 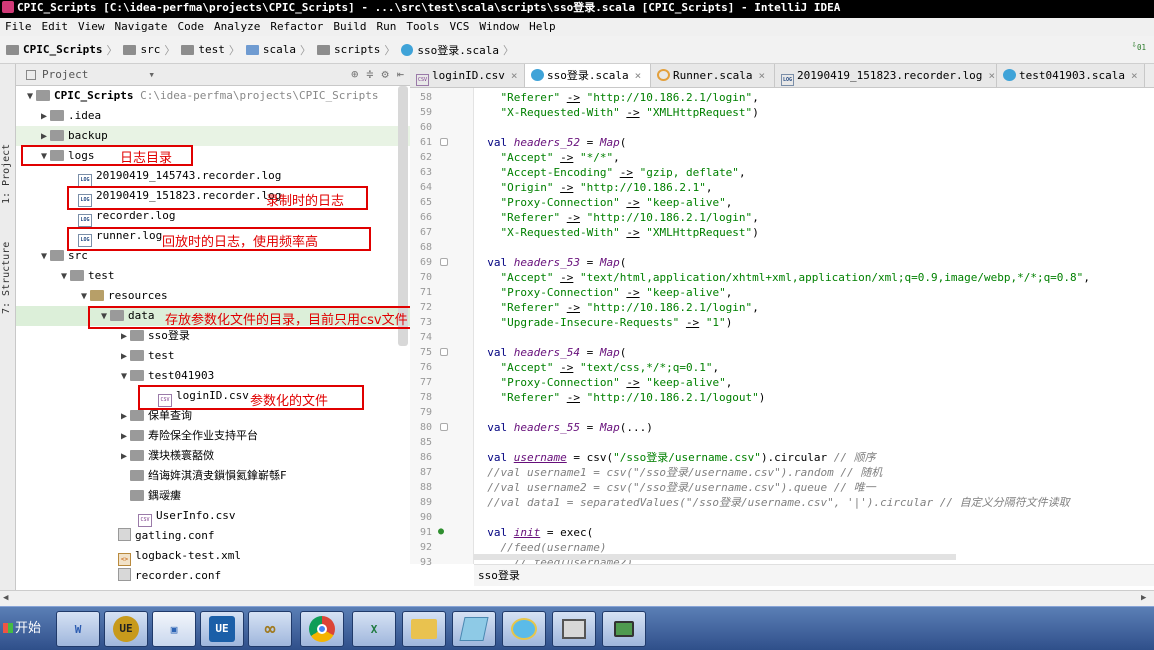 I want to click on taskbar-chain-icon: ∞, so click(x=270, y=629).